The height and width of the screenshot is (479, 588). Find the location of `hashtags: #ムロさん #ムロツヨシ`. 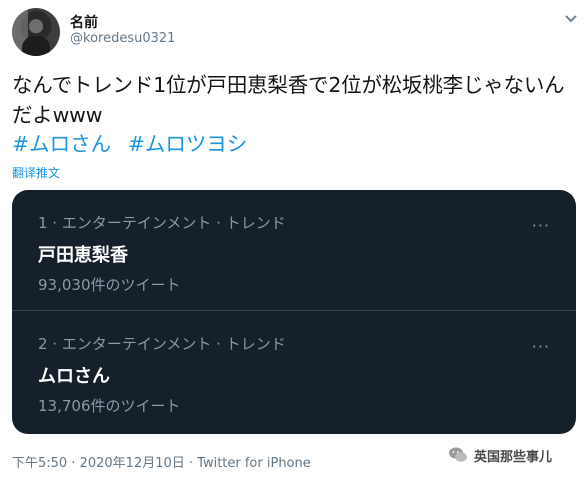

hashtags: #ムロさん #ムロツヨシ is located at coordinates (134, 144).